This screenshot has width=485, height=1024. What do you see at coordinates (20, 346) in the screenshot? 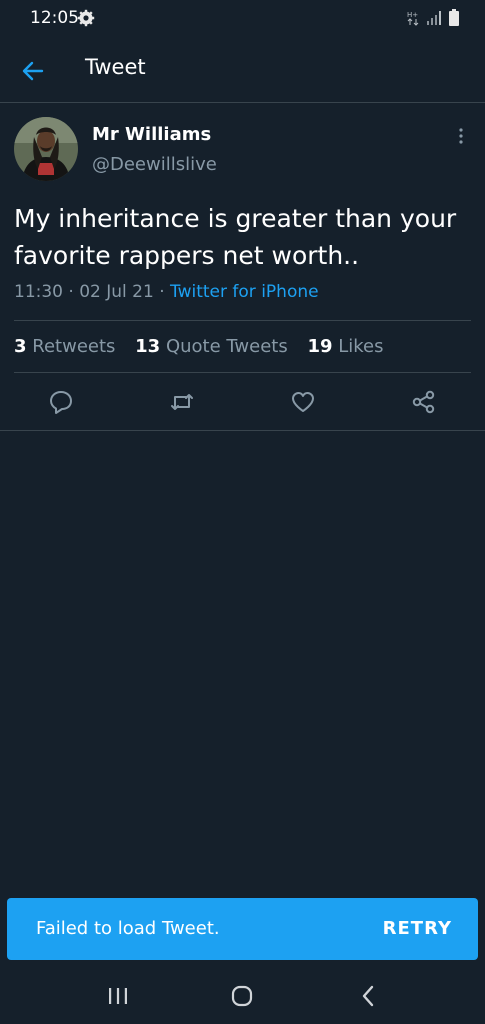
I see `retweets-count: 3` at bounding box center [20, 346].